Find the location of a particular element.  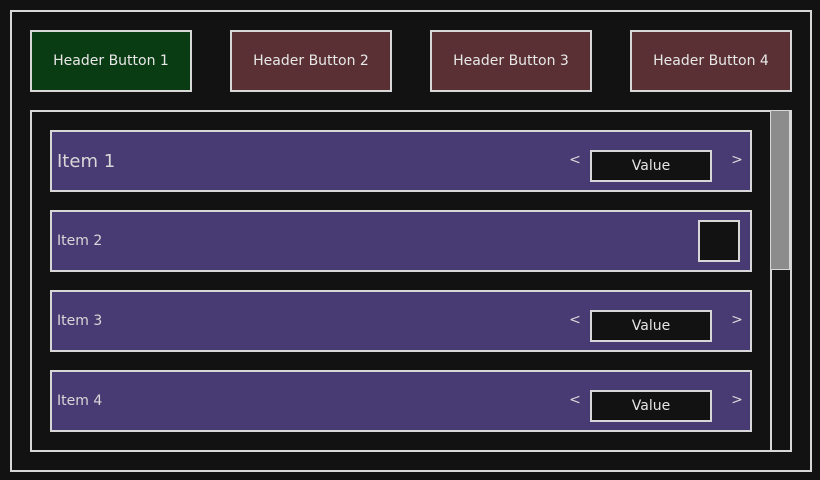

header-button-1: Header Button 1 is located at coordinates (111, 61).